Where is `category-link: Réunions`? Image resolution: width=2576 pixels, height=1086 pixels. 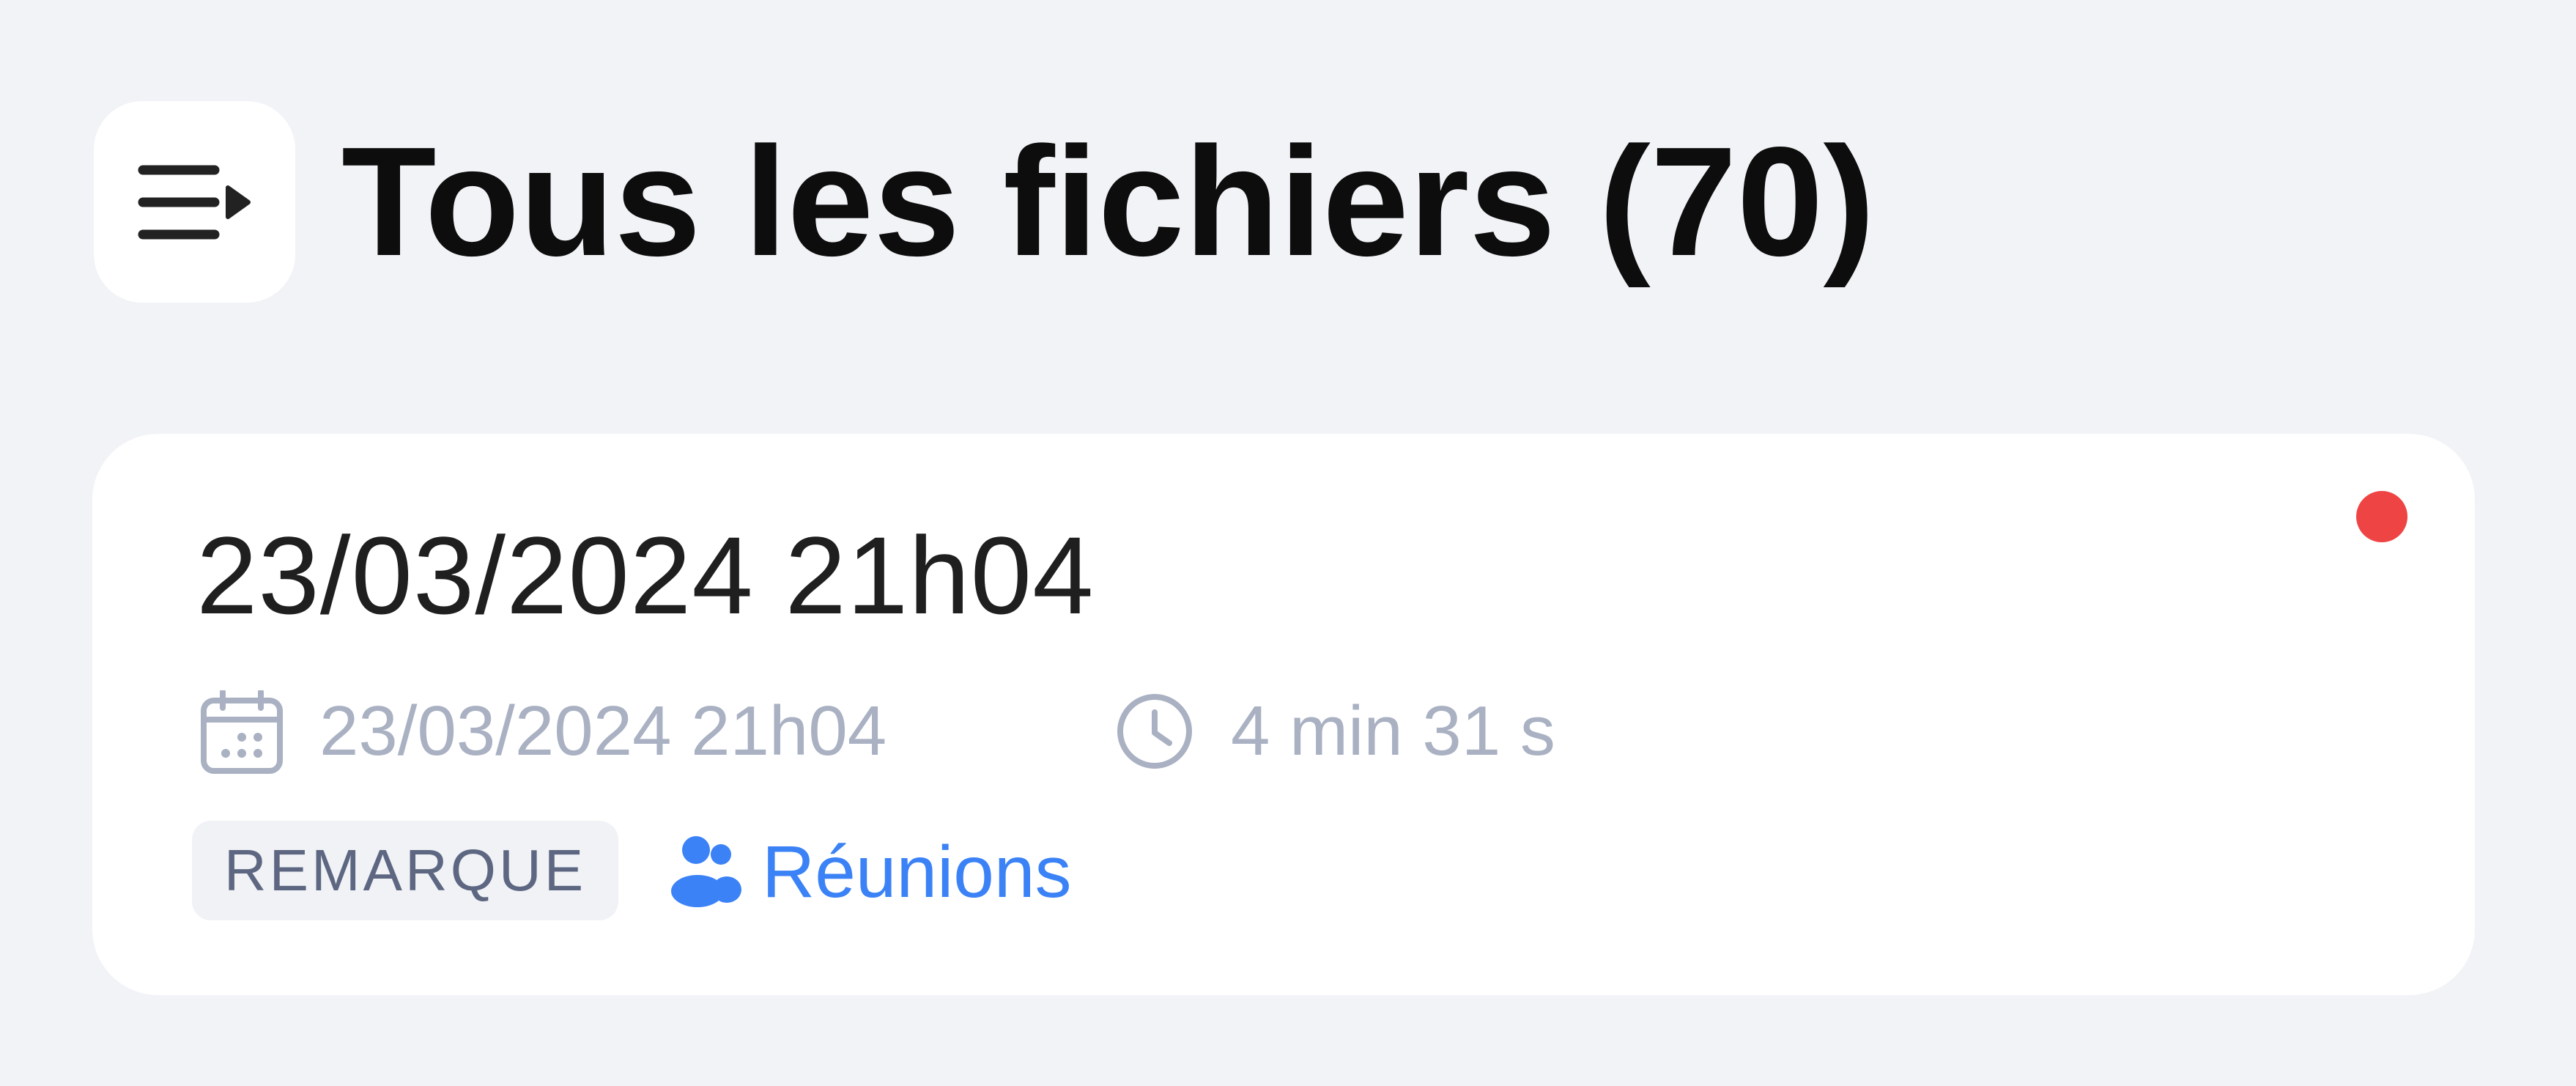 category-link: Réunions is located at coordinates (869, 872).